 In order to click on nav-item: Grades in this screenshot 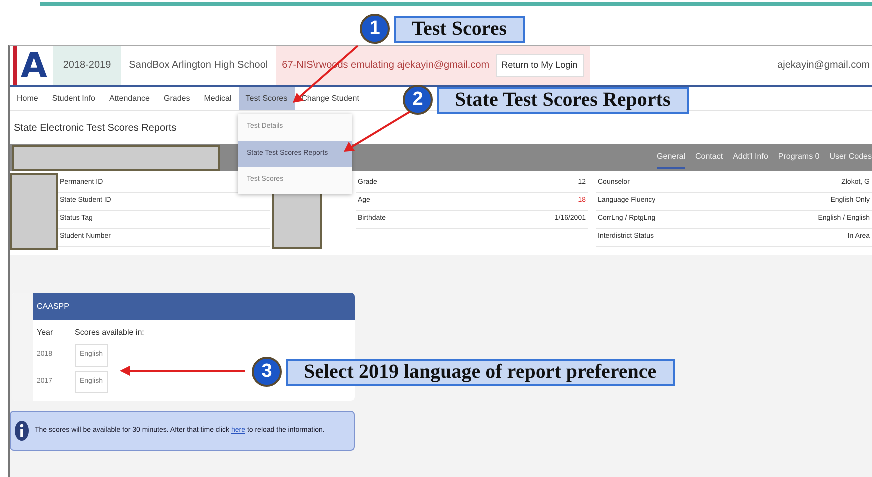, I will do `click(177, 98)`.